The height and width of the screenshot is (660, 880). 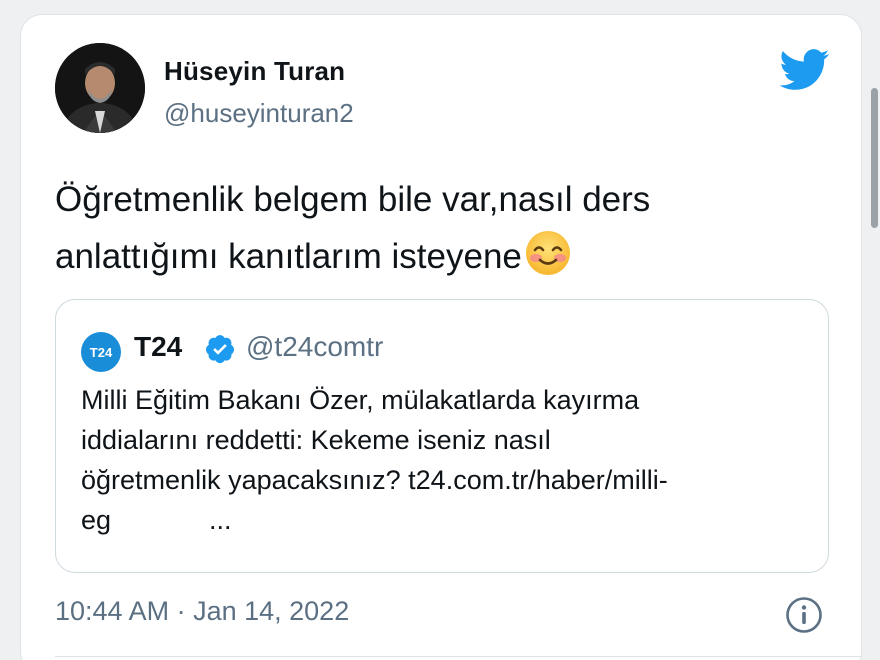 What do you see at coordinates (874, 158) in the screenshot?
I see `scrollbar` at bounding box center [874, 158].